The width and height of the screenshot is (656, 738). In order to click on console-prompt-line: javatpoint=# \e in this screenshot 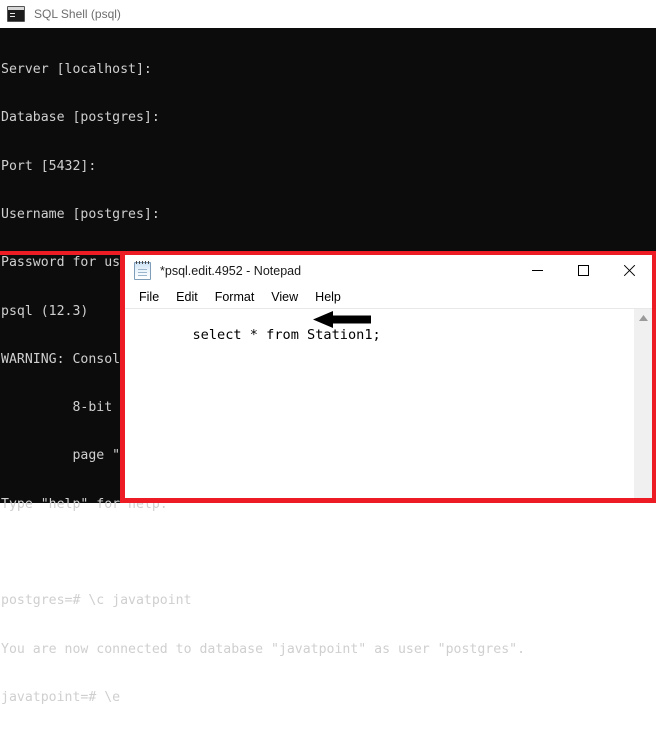, I will do `click(61, 697)`.